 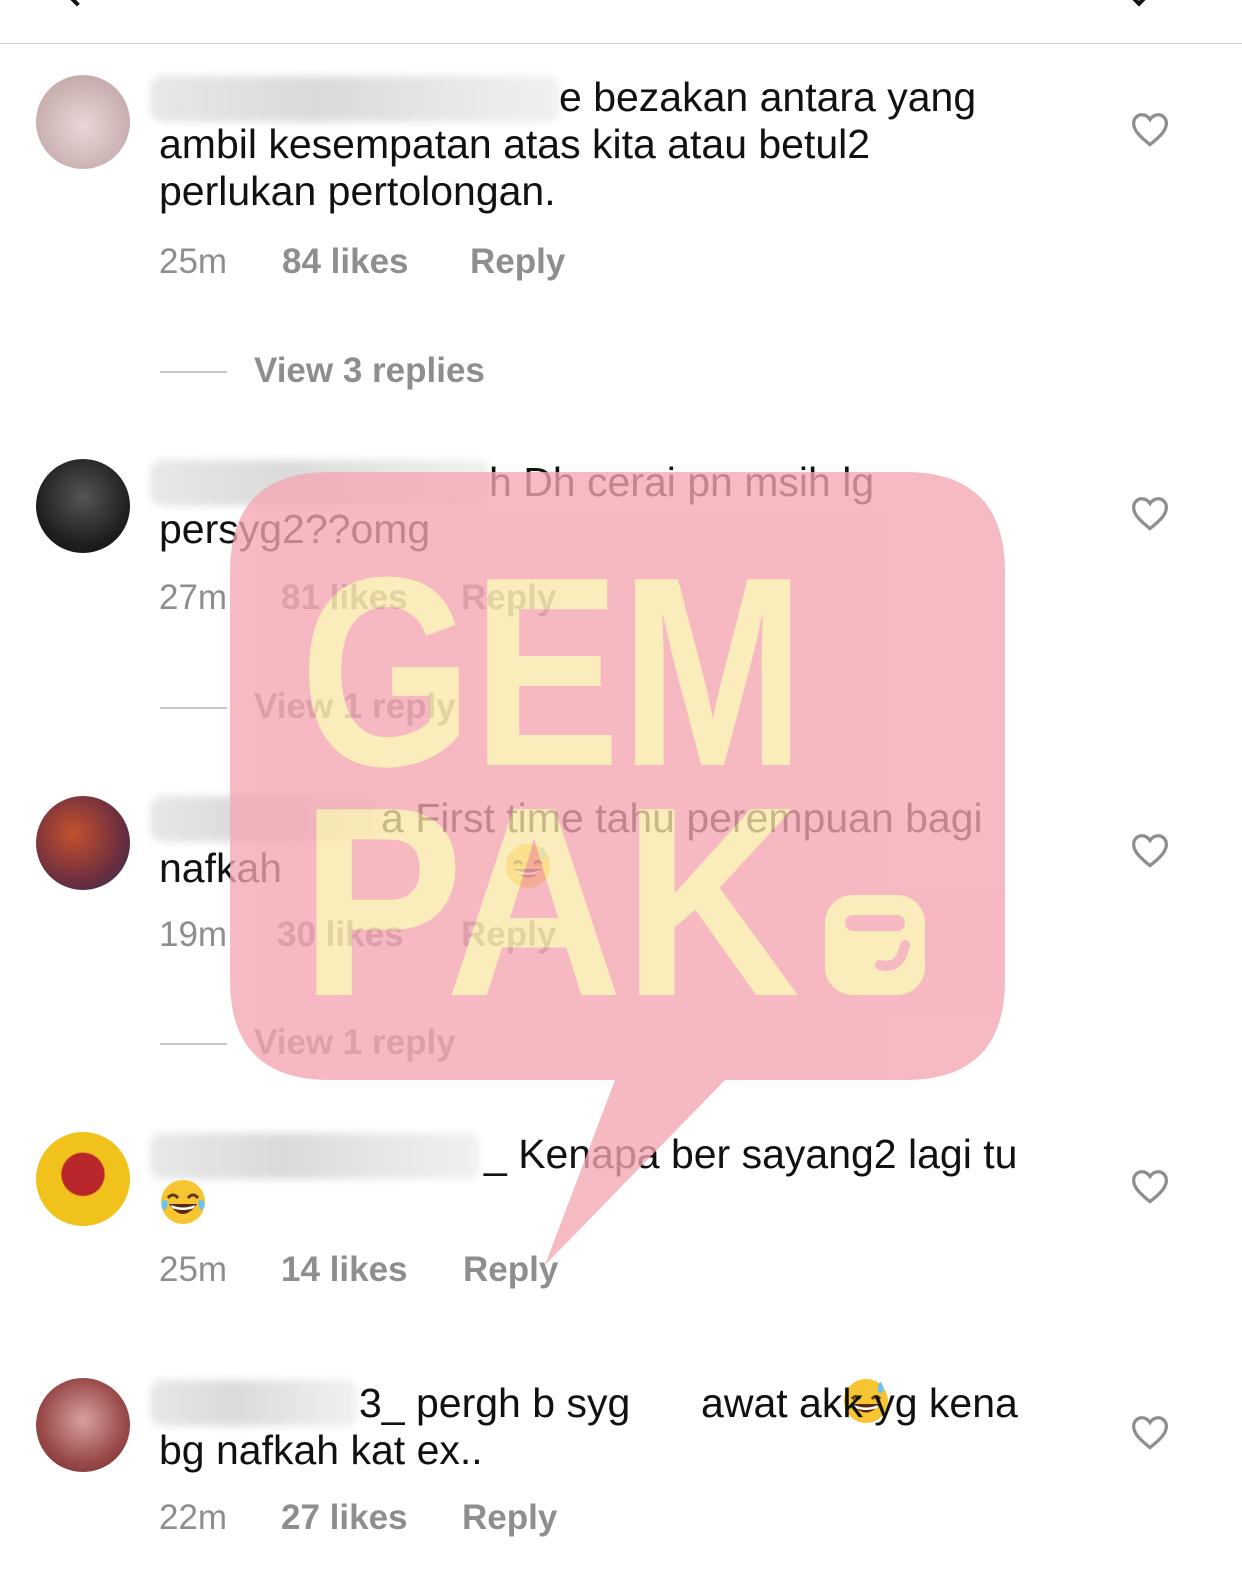 What do you see at coordinates (621, 43) in the screenshot?
I see `top-divider` at bounding box center [621, 43].